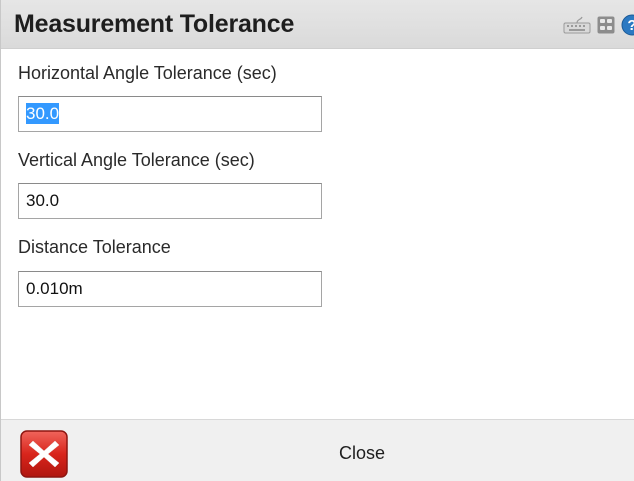 Image resolution: width=634 pixels, height=481 pixels. What do you see at coordinates (577, 25) in the screenshot?
I see `keyboard-icon` at bounding box center [577, 25].